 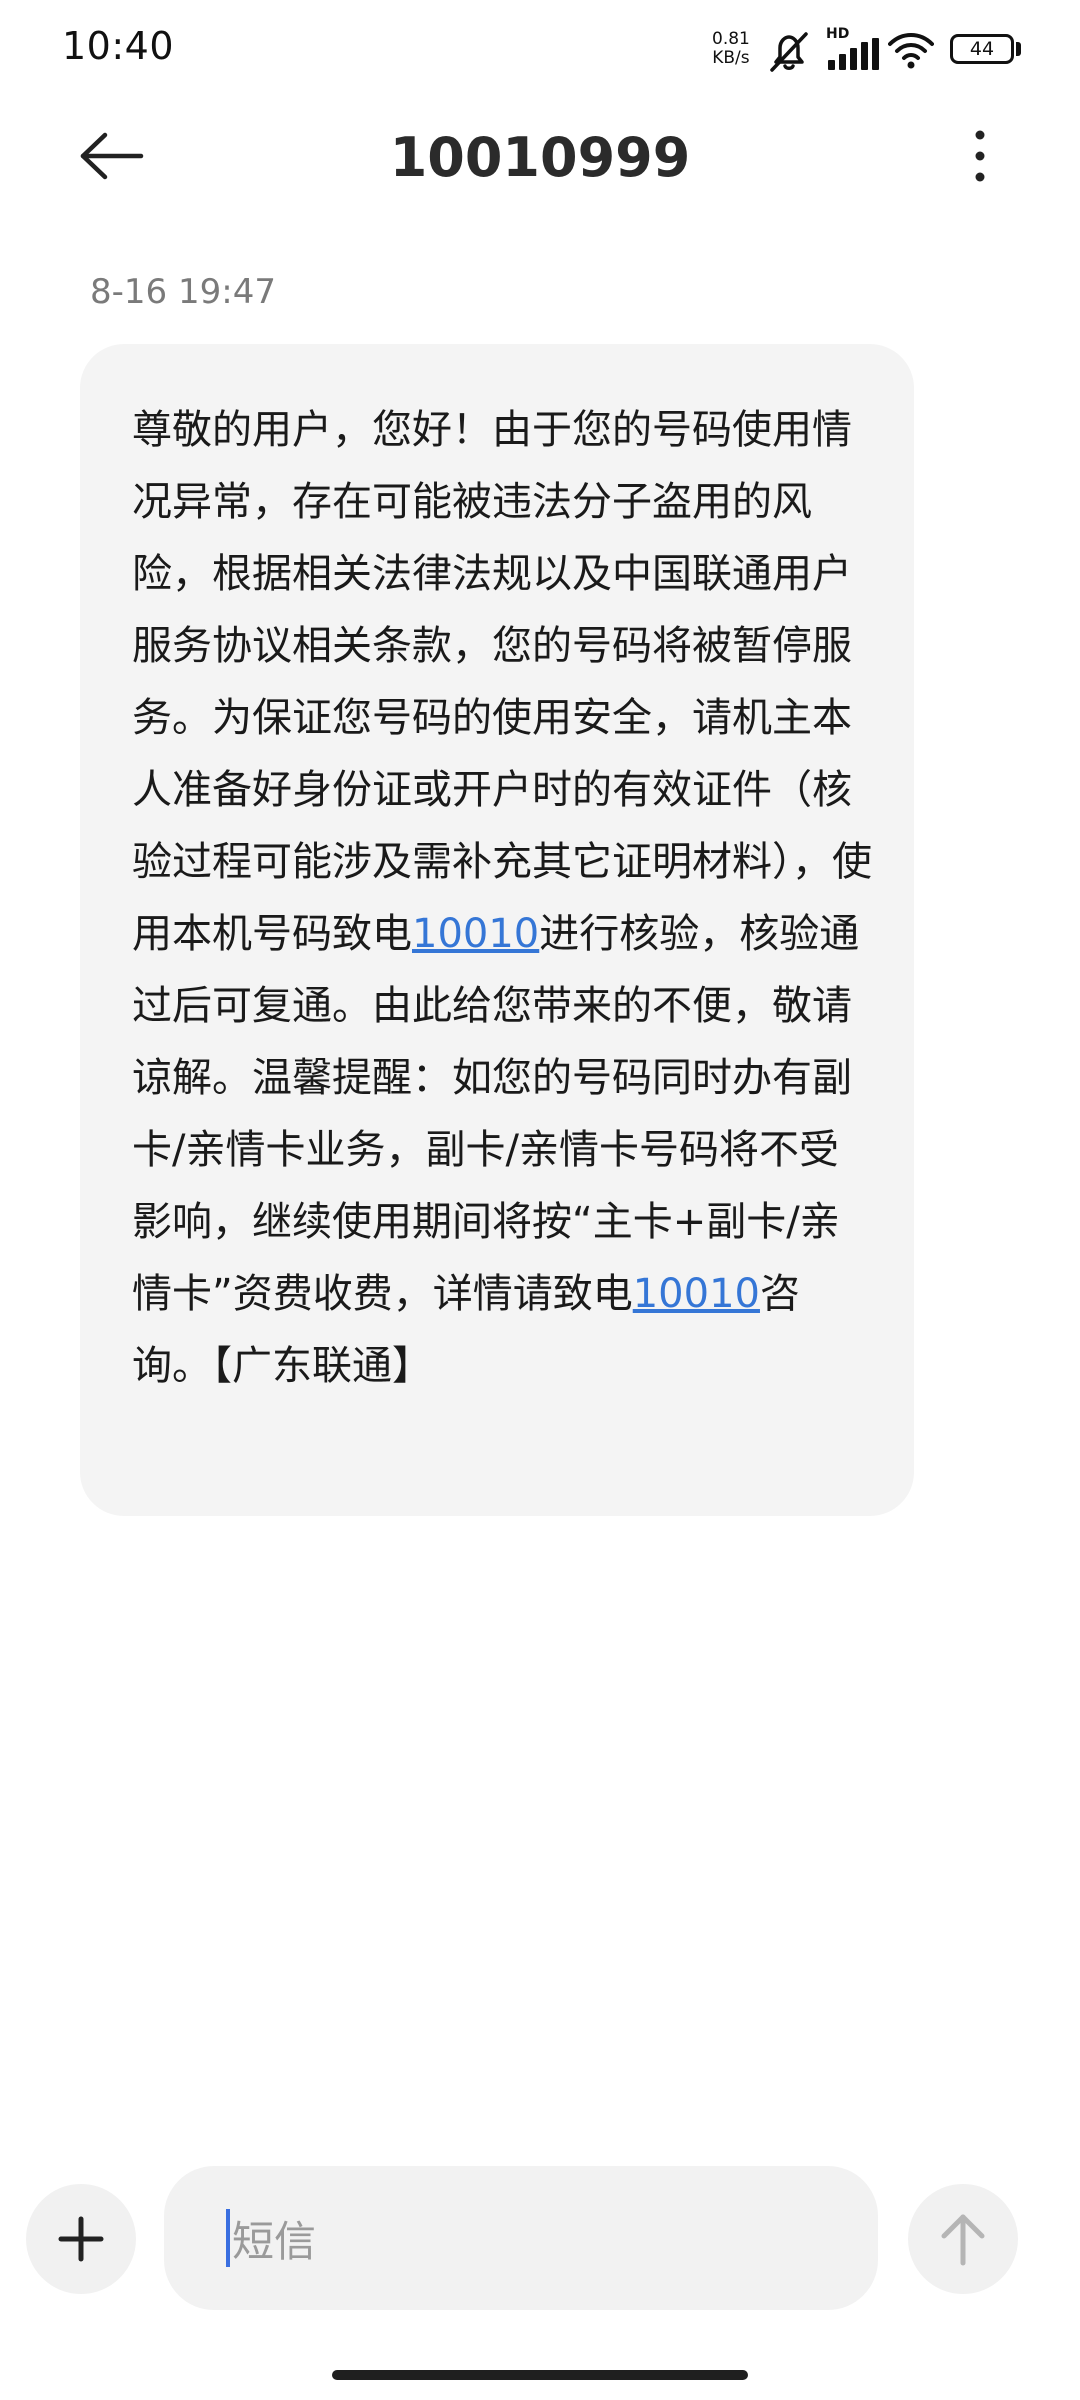 What do you see at coordinates (731, 58) in the screenshot?
I see `network-speed-unit: KB/s` at bounding box center [731, 58].